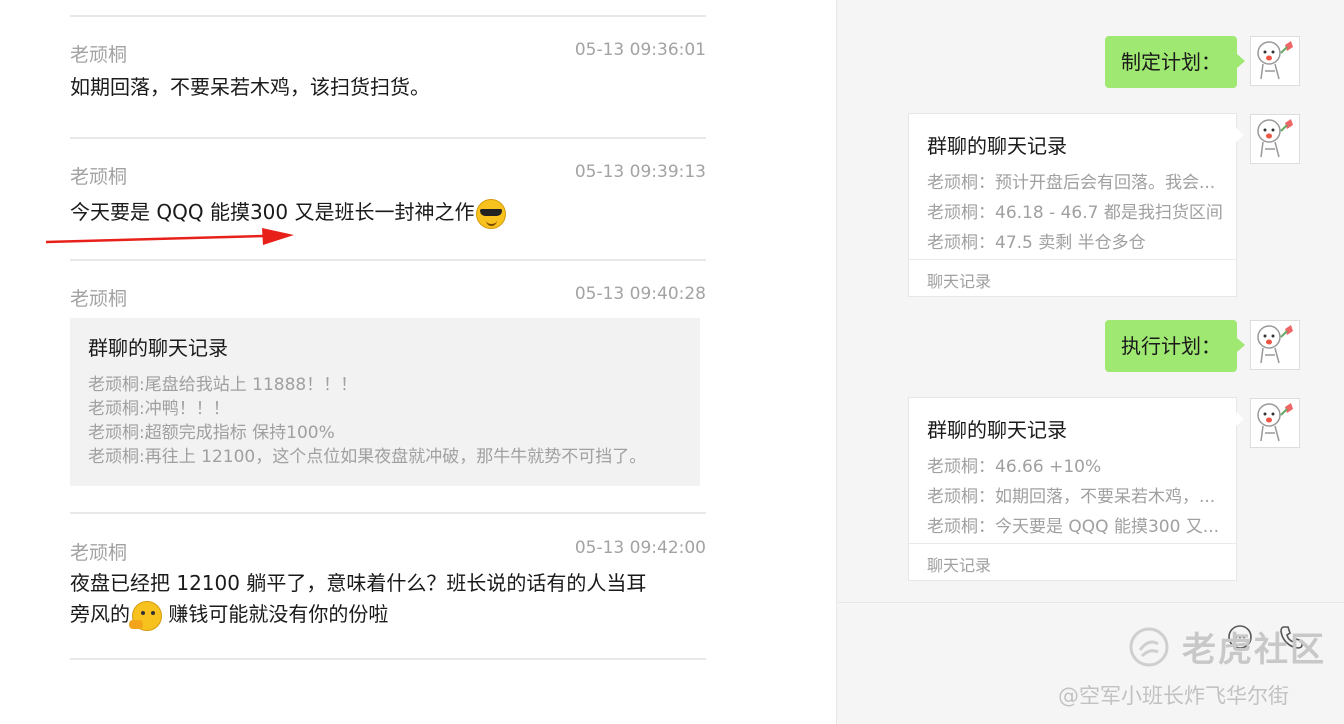 Image resolution: width=1344 pixels, height=724 pixels. I want to click on forwarded-line: 老顽桐:冲鸭！！！, so click(159, 409).